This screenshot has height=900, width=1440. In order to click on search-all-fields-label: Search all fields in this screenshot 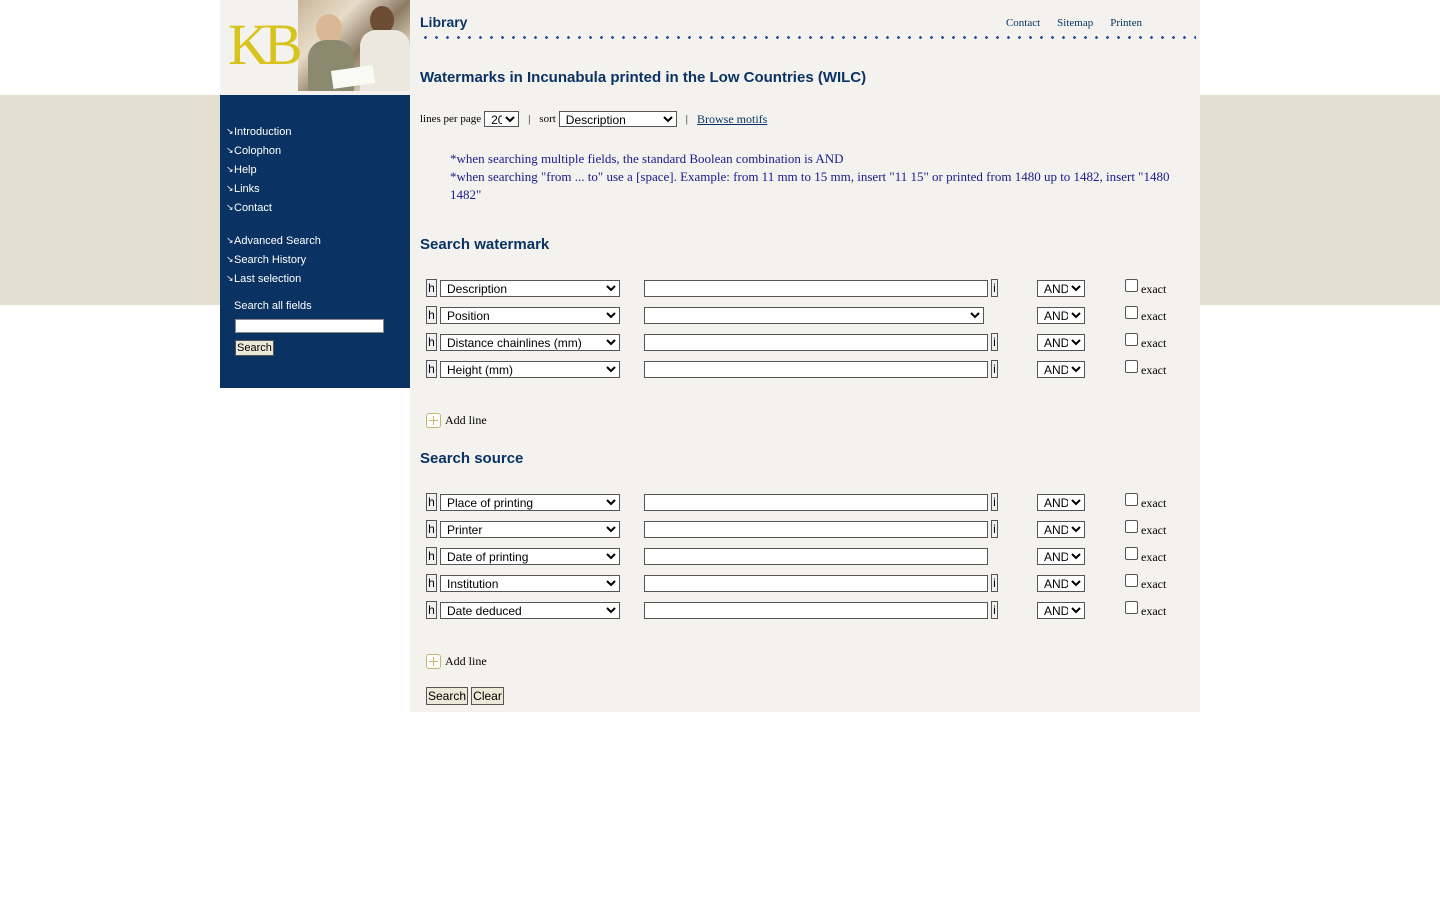, I will do `click(273, 306)`.